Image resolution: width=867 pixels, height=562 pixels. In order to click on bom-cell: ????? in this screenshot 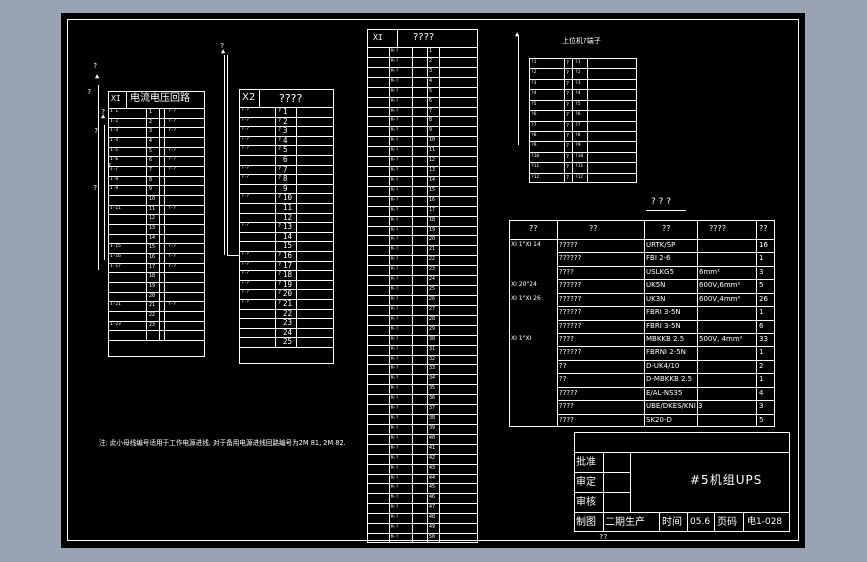, I will do `click(568, 245)`.